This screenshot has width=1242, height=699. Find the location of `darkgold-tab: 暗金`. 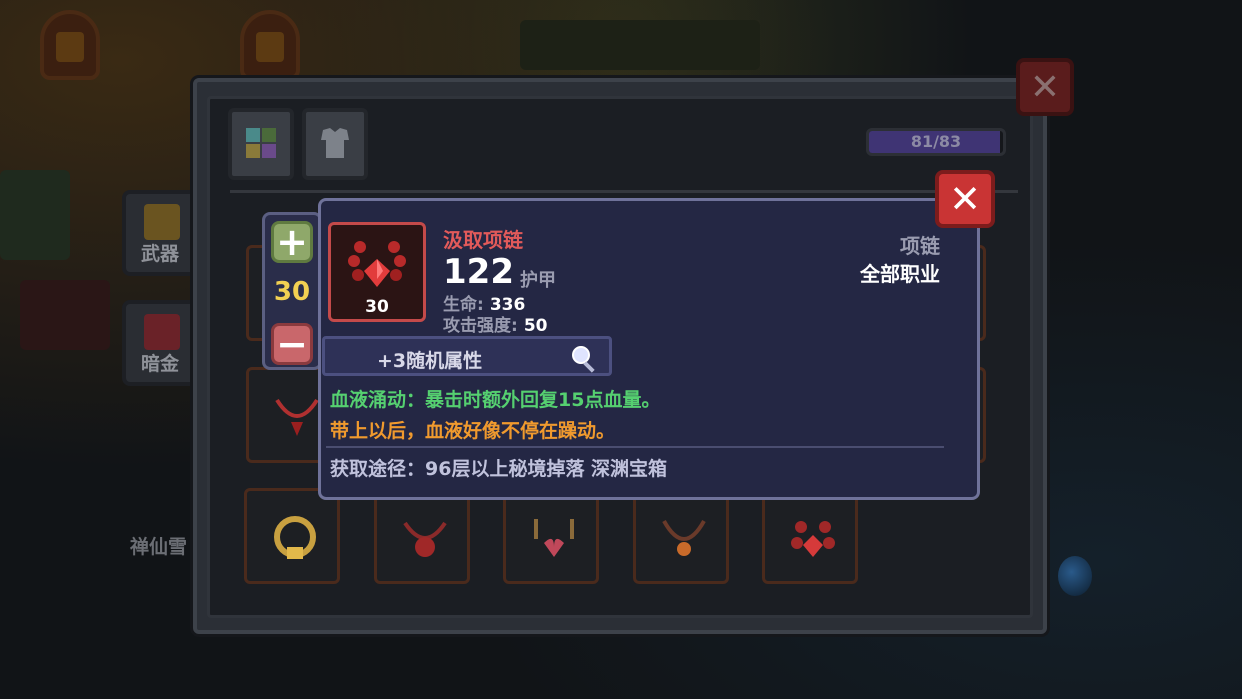

darkgold-tab: 暗金 is located at coordinates (160, 343).